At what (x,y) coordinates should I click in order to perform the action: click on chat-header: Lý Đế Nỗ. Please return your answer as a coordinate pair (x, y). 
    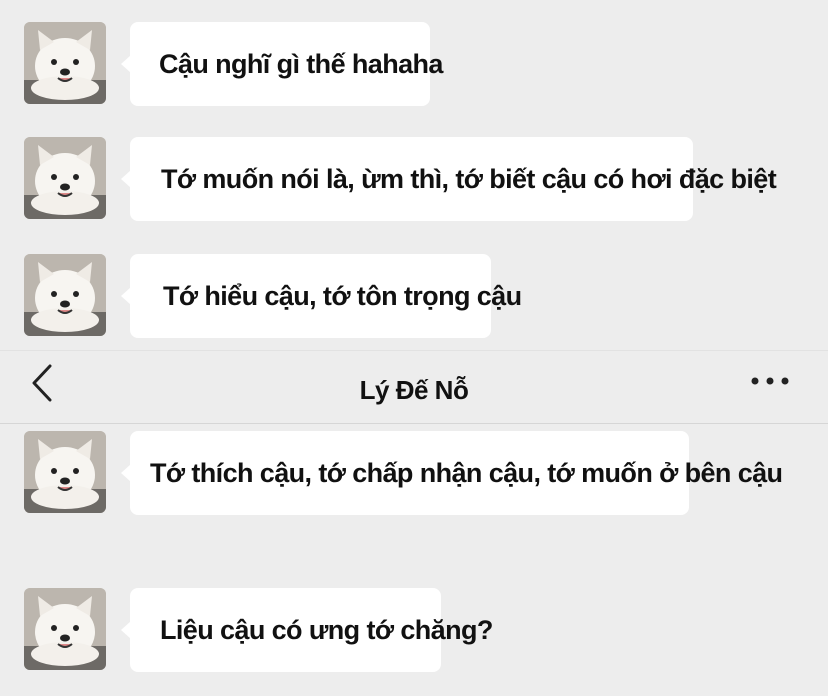
    Looking at the image, I should click on (414, 387).